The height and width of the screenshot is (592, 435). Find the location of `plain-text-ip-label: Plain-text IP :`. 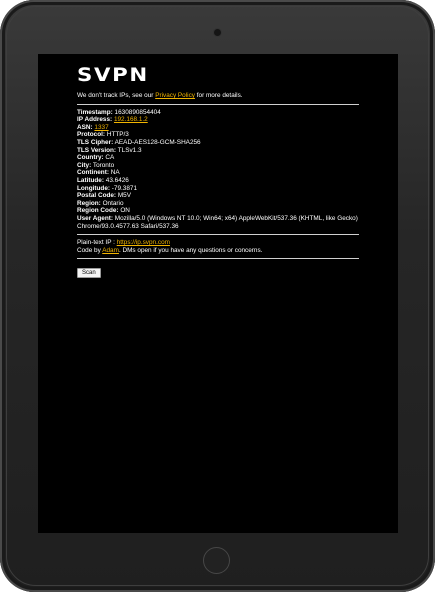

plain-text-ip-label: Plain-text IP : is located at coordinates (97, 243).